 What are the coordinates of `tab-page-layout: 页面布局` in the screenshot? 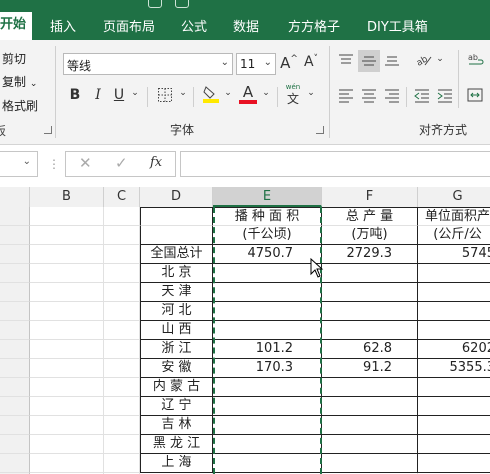 It's located at (129, 25).